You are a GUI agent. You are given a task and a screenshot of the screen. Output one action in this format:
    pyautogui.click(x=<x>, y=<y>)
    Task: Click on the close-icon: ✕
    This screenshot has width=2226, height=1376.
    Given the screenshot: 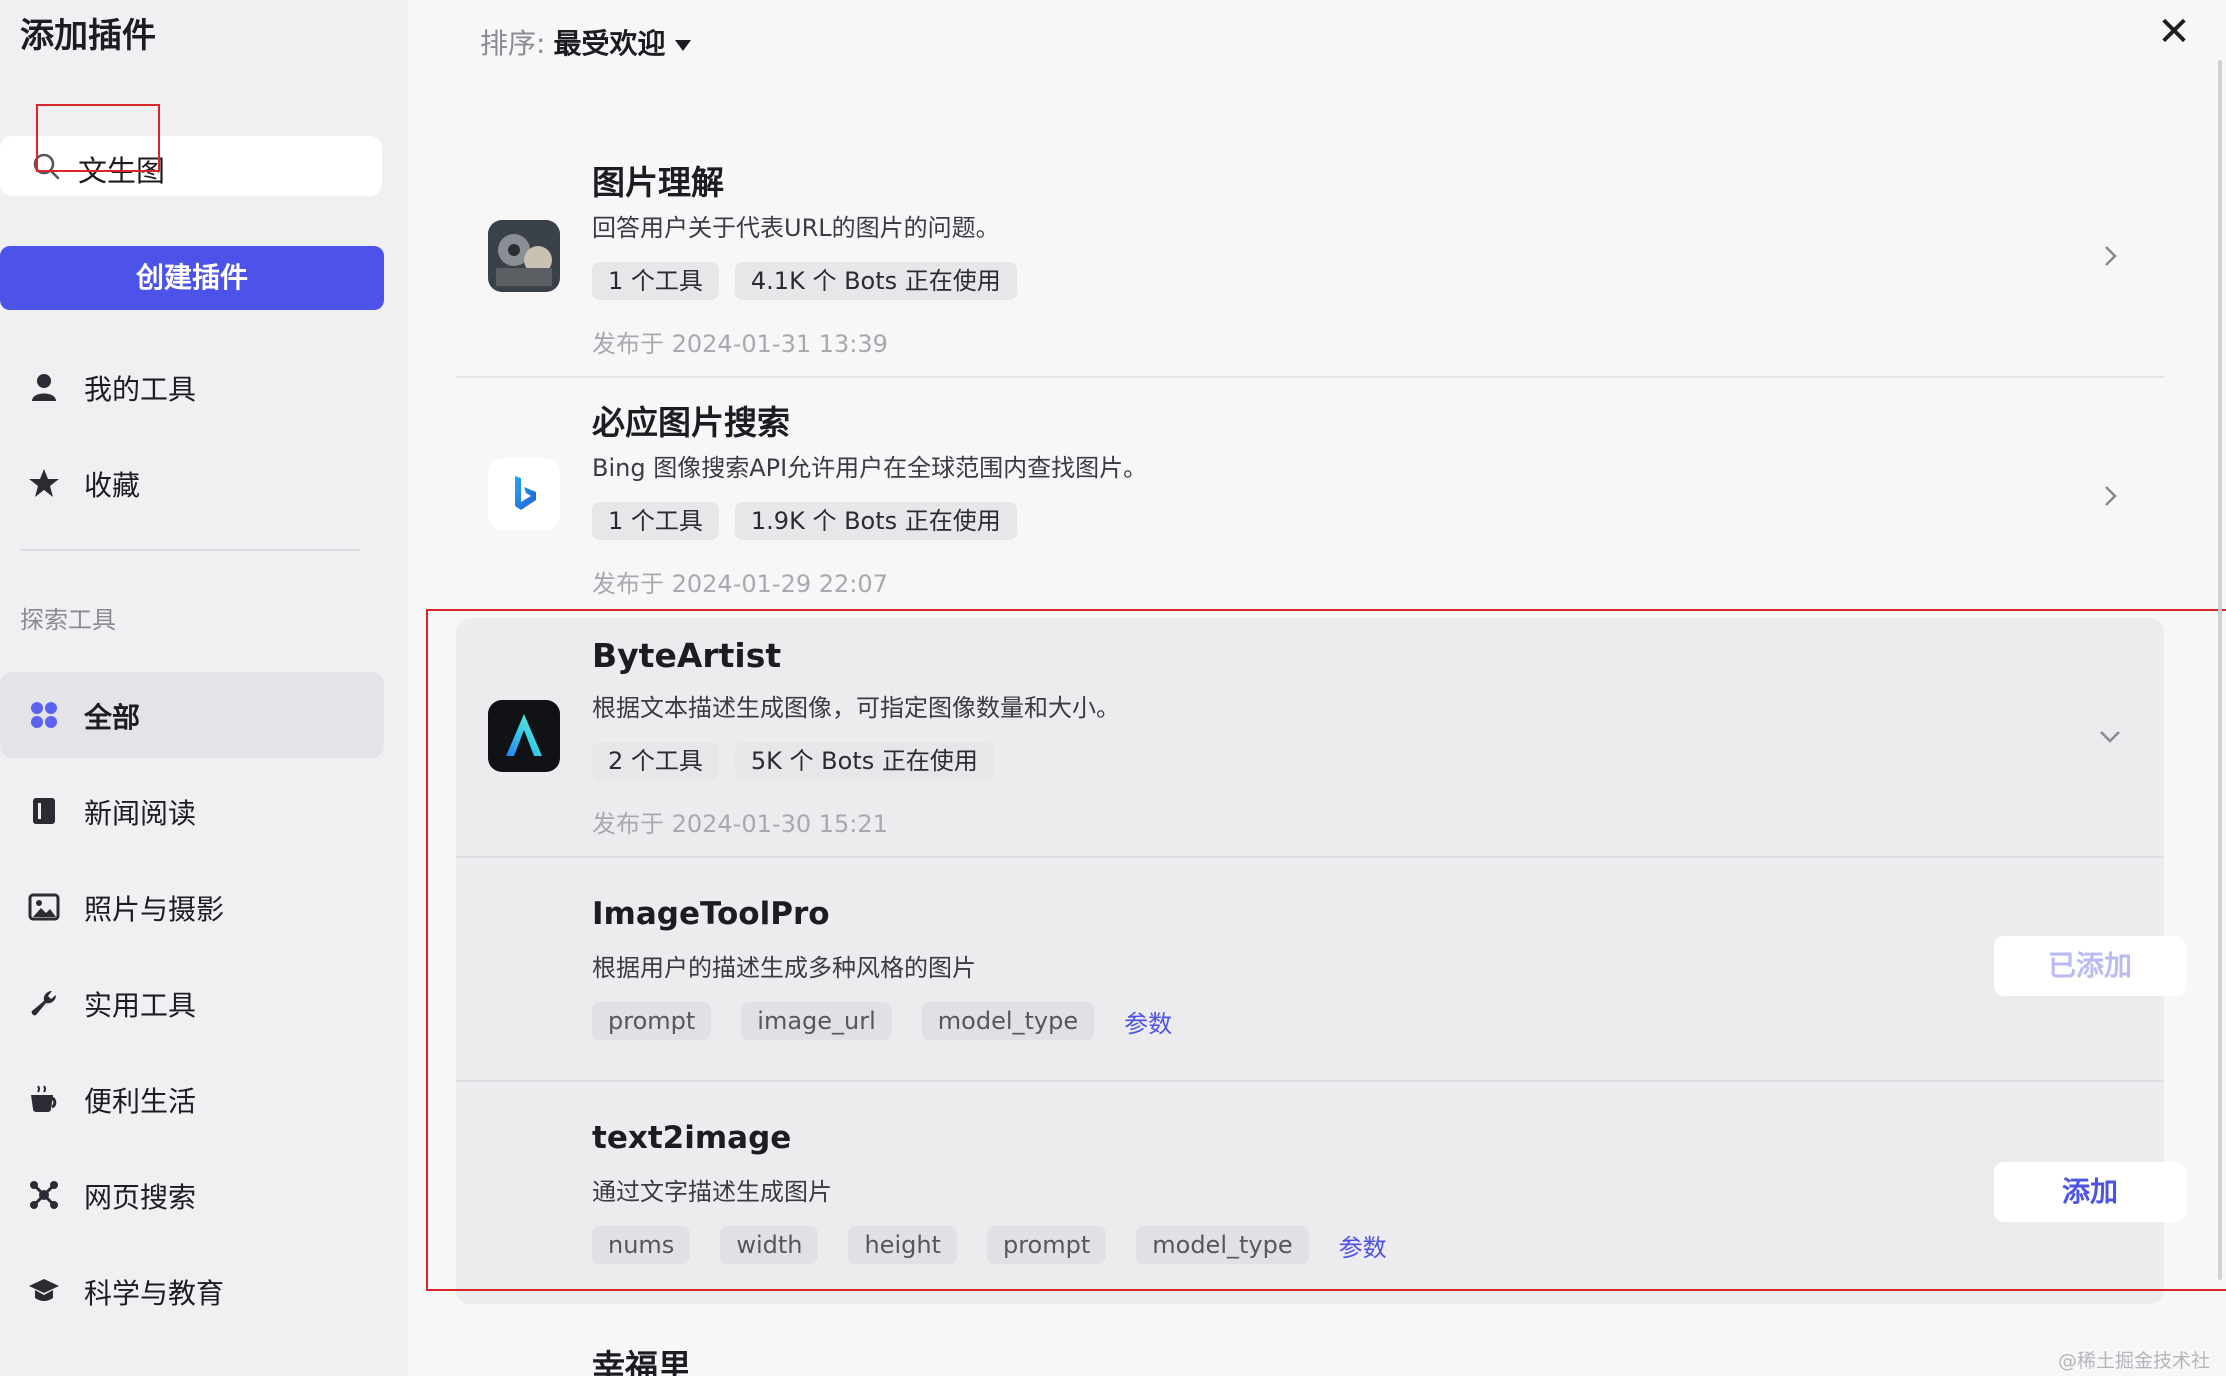 What is the action you would take?
    pyautogui.click(x=2174, y=32)
    